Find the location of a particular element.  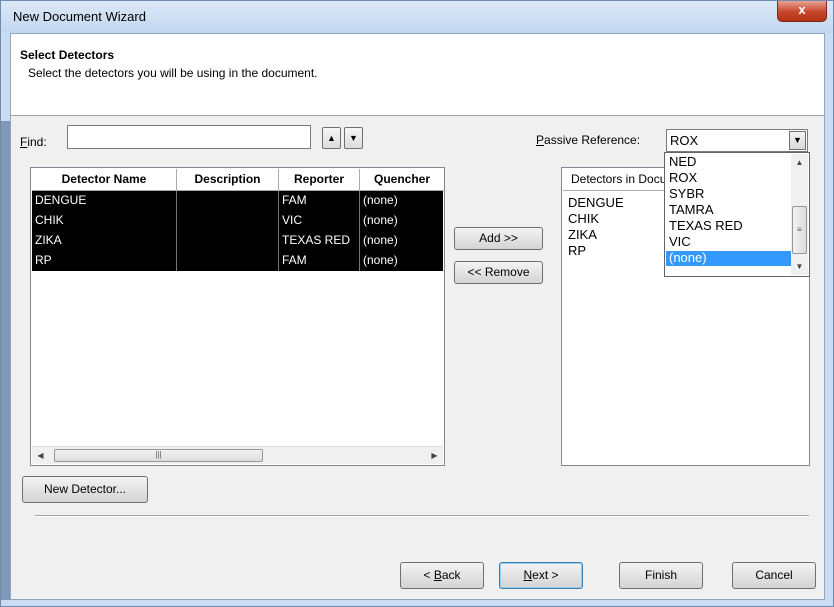

column-header-detector-name: Detector Name is located at coordinates (104, 180).